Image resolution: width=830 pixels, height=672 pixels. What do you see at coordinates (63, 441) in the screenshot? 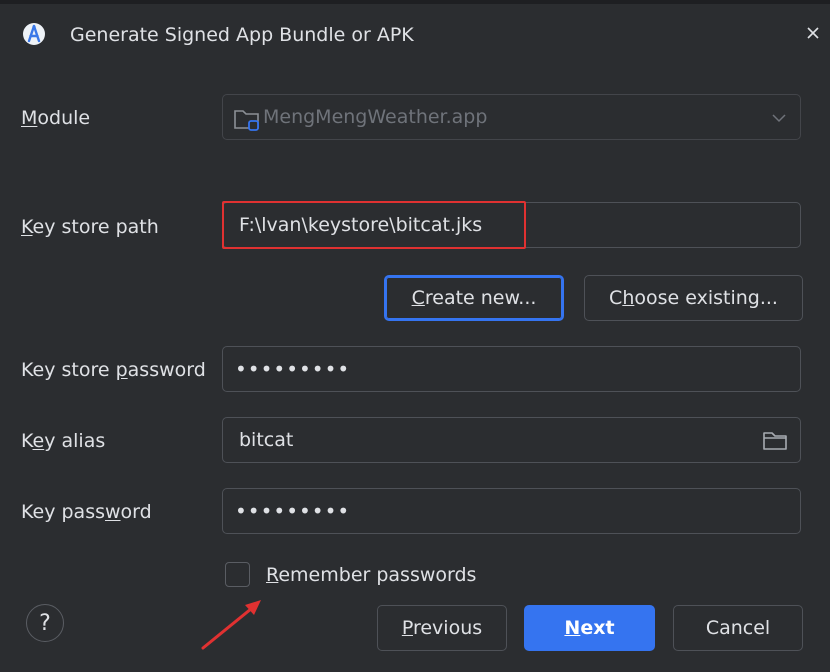
I see `key-alias-label: Key alias` at bounding box center [63, 441].